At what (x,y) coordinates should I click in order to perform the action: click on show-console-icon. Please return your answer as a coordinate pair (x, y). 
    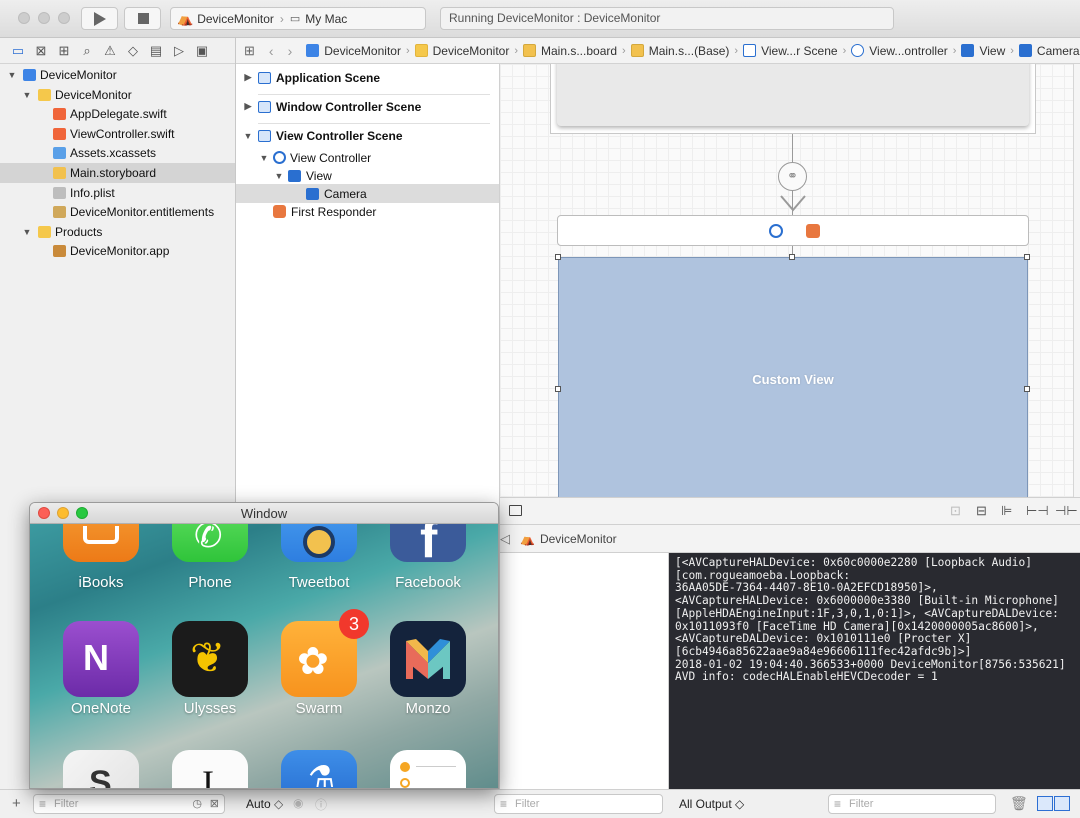
    Looking at the image, I should click on (1062, 803).